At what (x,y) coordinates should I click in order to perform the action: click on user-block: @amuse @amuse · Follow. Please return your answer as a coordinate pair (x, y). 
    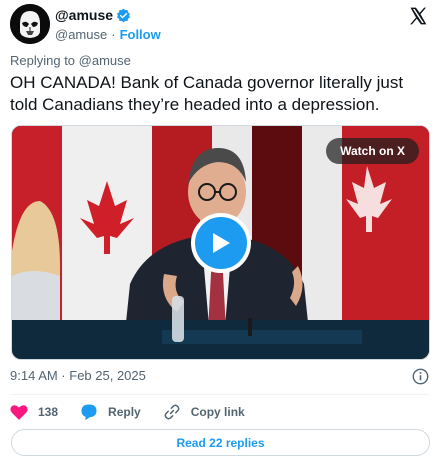
    Looking at the image, I should click on (108, 25).